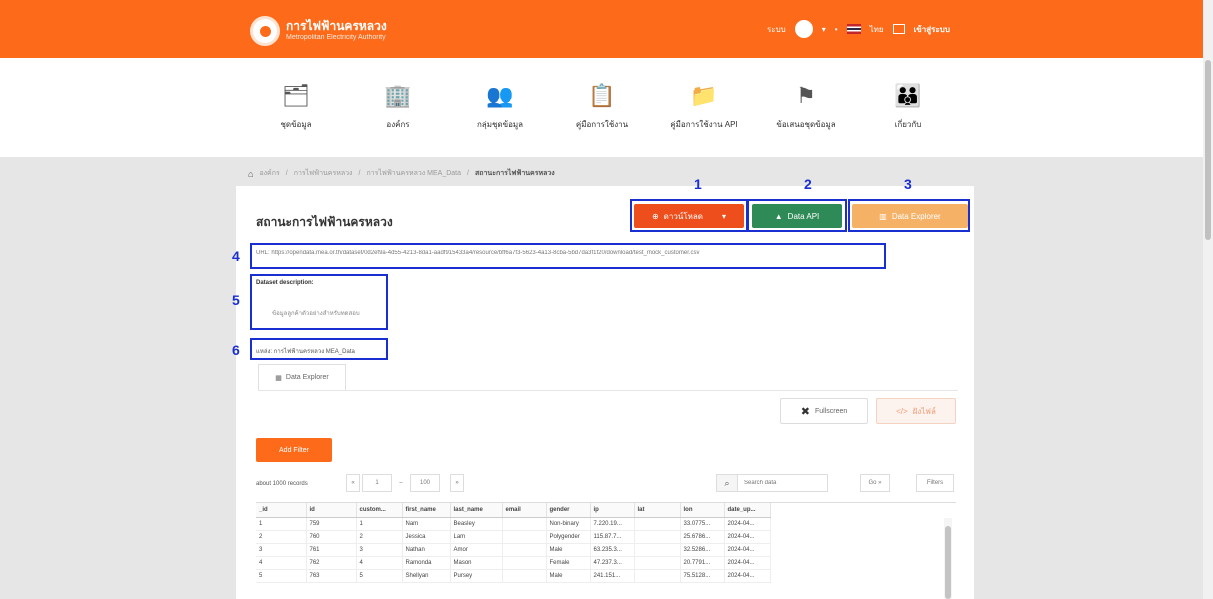 Image resolution: width=1213 pixels, height=599 pixels. I want to click on fullscreen-button: ✖ Fullscreen, so click(824, 411).